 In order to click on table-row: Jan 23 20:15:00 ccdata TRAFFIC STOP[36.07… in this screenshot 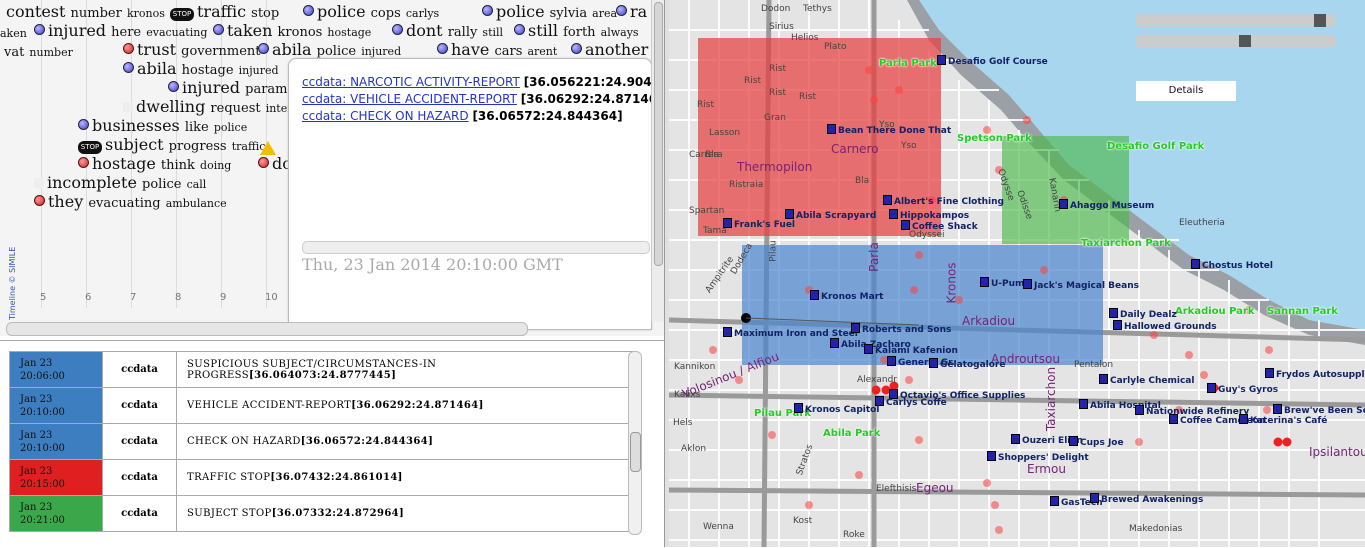, I will do `click(322, 477)`.